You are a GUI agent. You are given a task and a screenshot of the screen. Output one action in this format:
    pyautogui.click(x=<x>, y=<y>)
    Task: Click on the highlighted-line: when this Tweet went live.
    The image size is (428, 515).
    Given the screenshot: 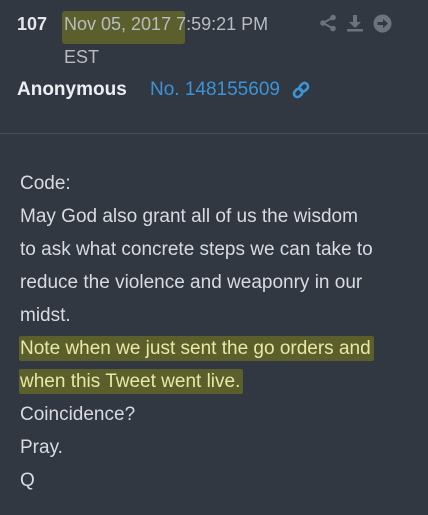 What is the action you would take?
    pyautogui.click(x=131, y=381)
    